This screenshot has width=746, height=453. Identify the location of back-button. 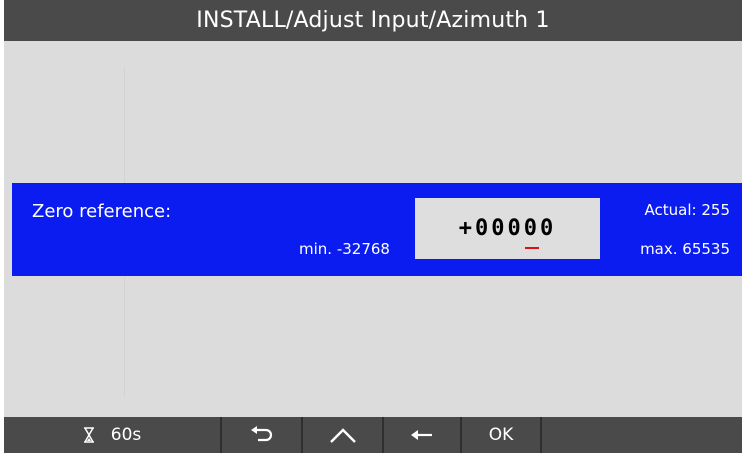
(262, 435).